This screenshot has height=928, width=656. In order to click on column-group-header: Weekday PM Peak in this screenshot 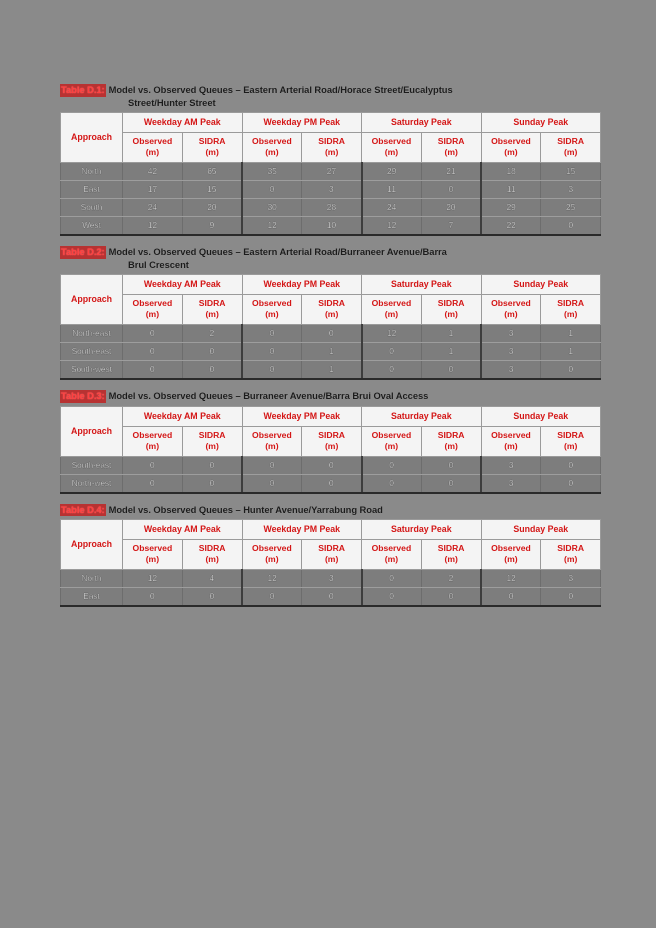, I will do `click(302, 122)`.